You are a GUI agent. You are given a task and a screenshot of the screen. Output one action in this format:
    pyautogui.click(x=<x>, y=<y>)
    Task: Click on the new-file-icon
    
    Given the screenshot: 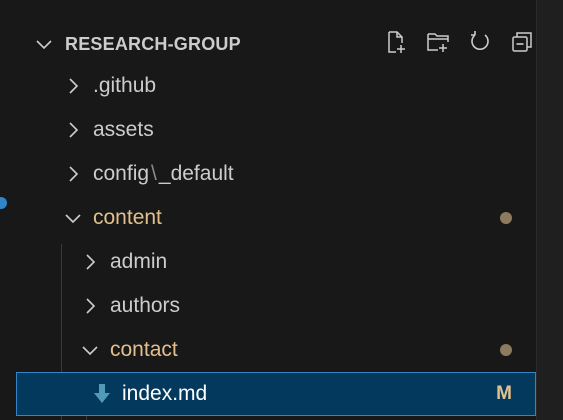 What is the action you would take?
    pyautogui.click(x=396, y=42)
    